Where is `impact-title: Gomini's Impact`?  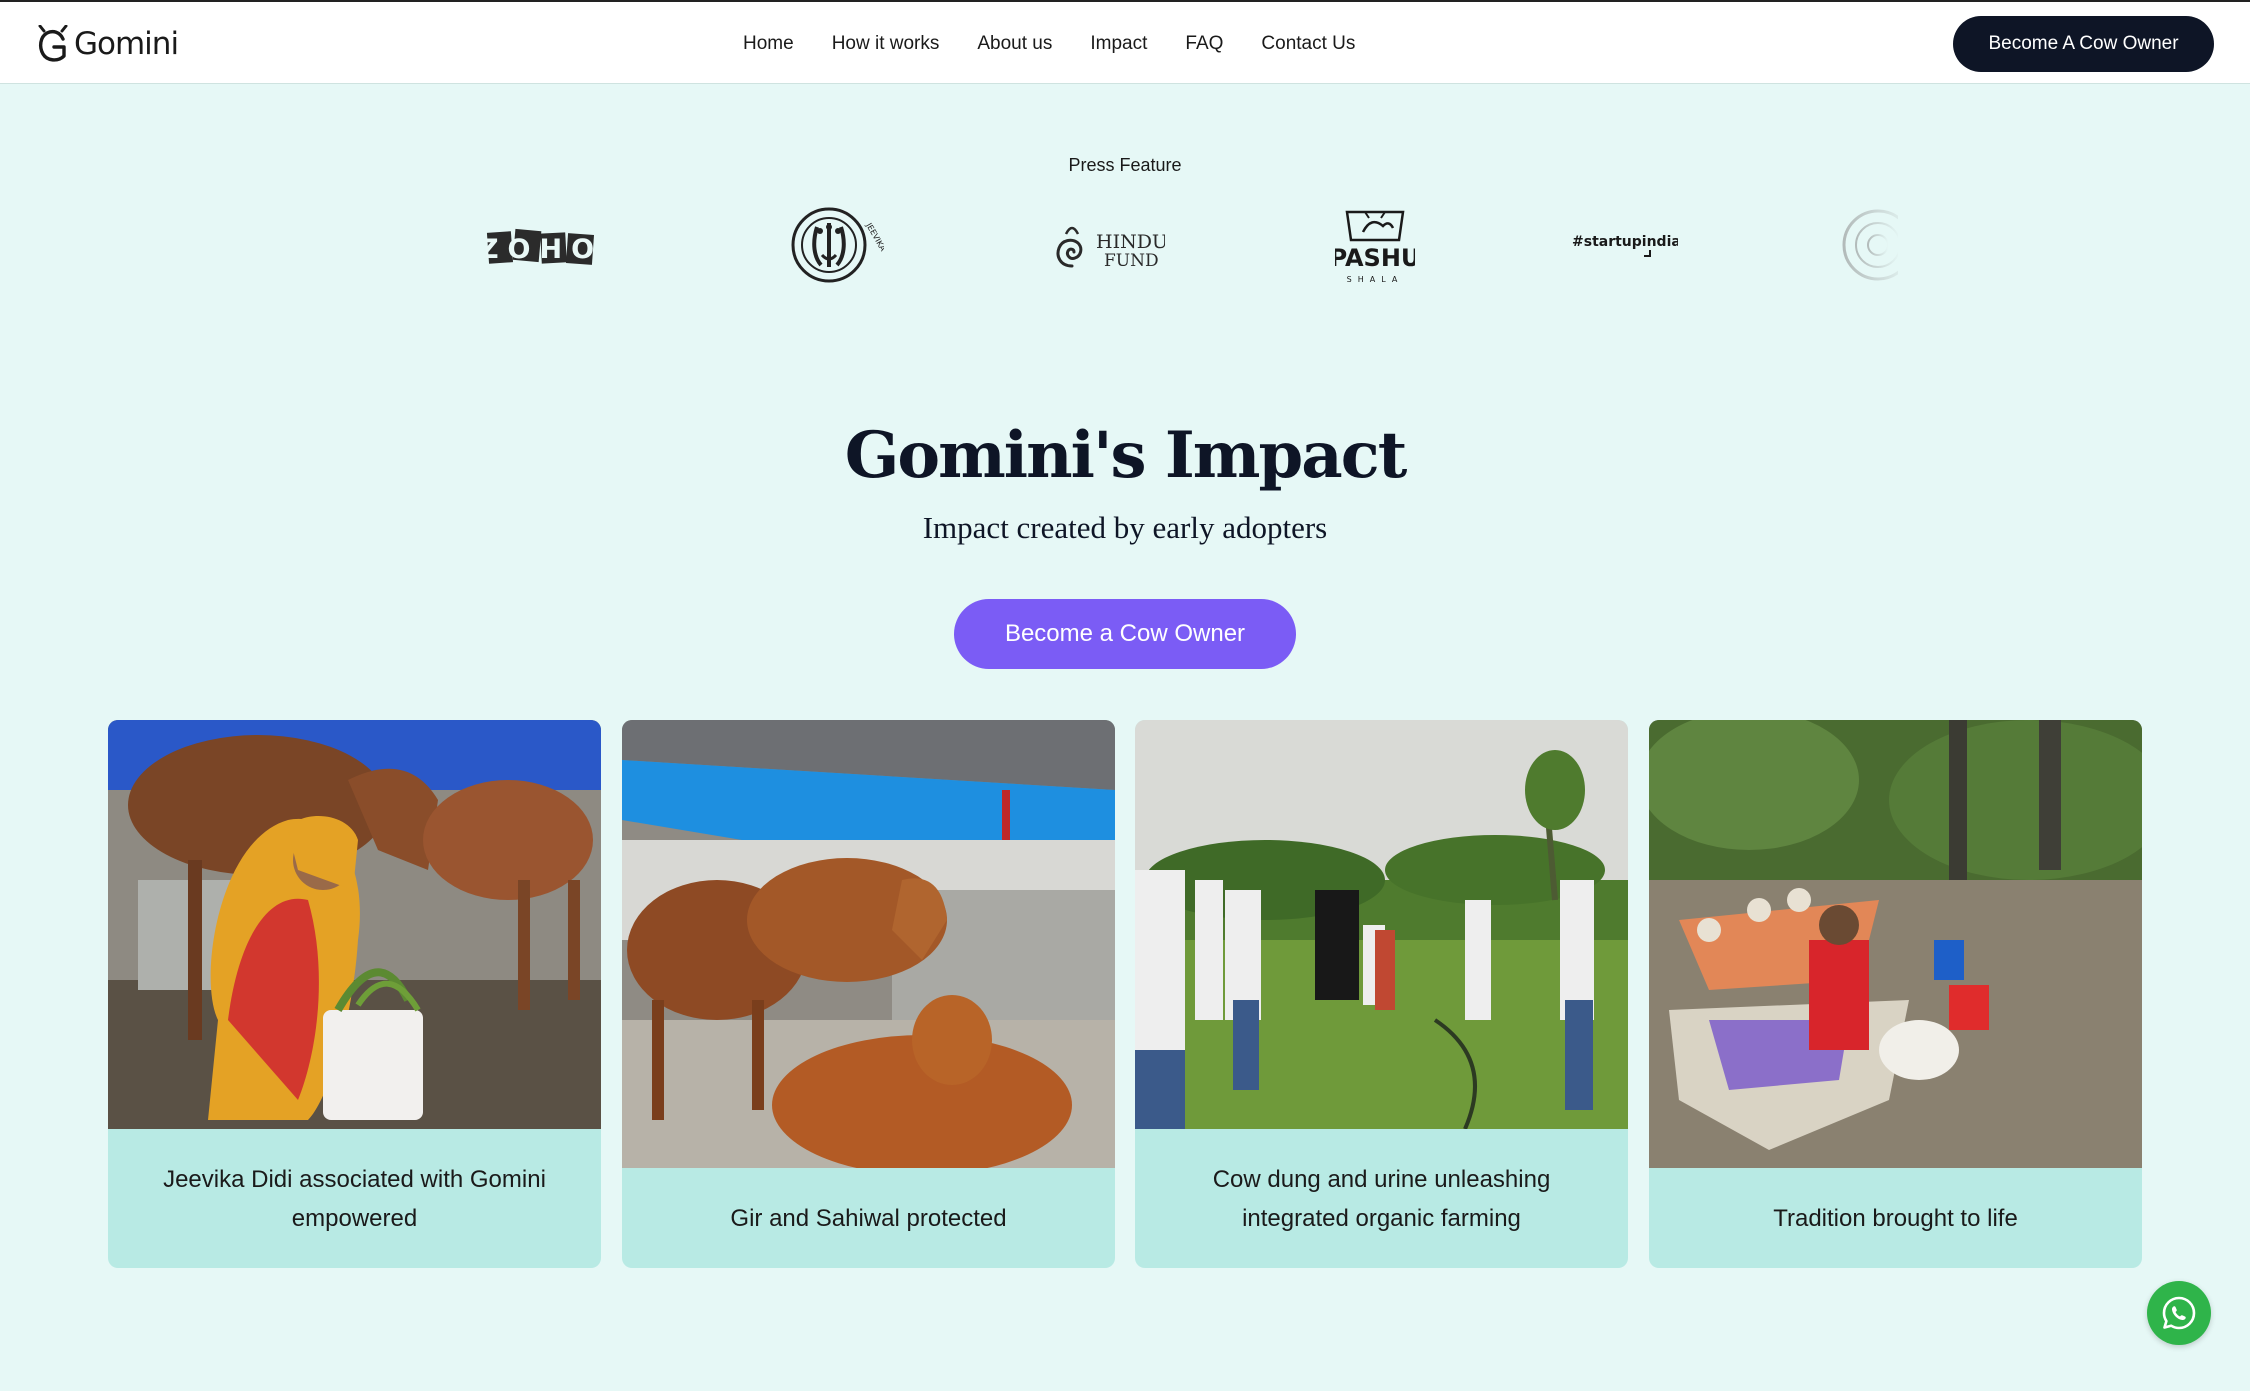
impact-title: Gomini's Impact is located at coordinates (1126, 455).